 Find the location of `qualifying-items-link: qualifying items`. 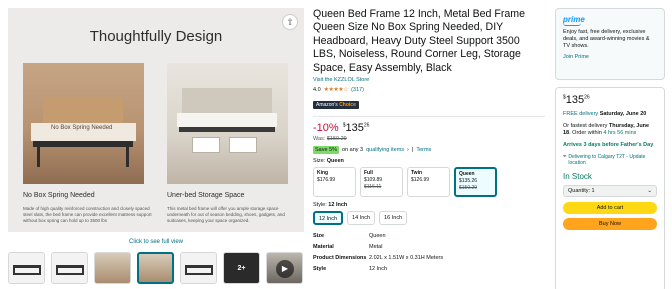

qualifying-items-link: qualifying items is located at coordinates (385, 150).